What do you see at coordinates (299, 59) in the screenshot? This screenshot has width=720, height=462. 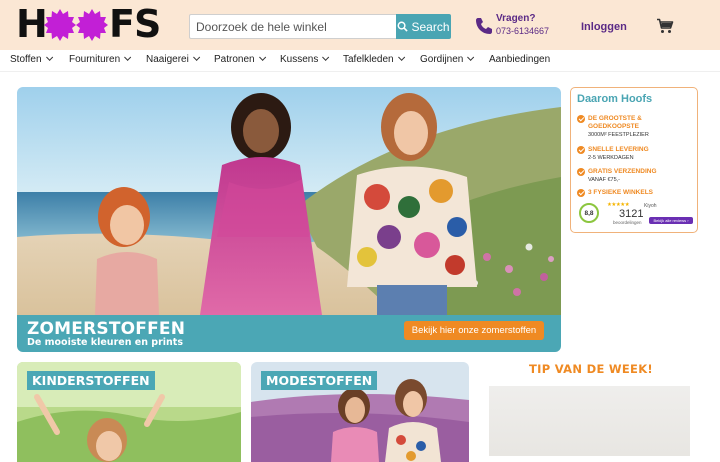 I see `nav-item-label: Kussens` at bounding box center [299, 59].